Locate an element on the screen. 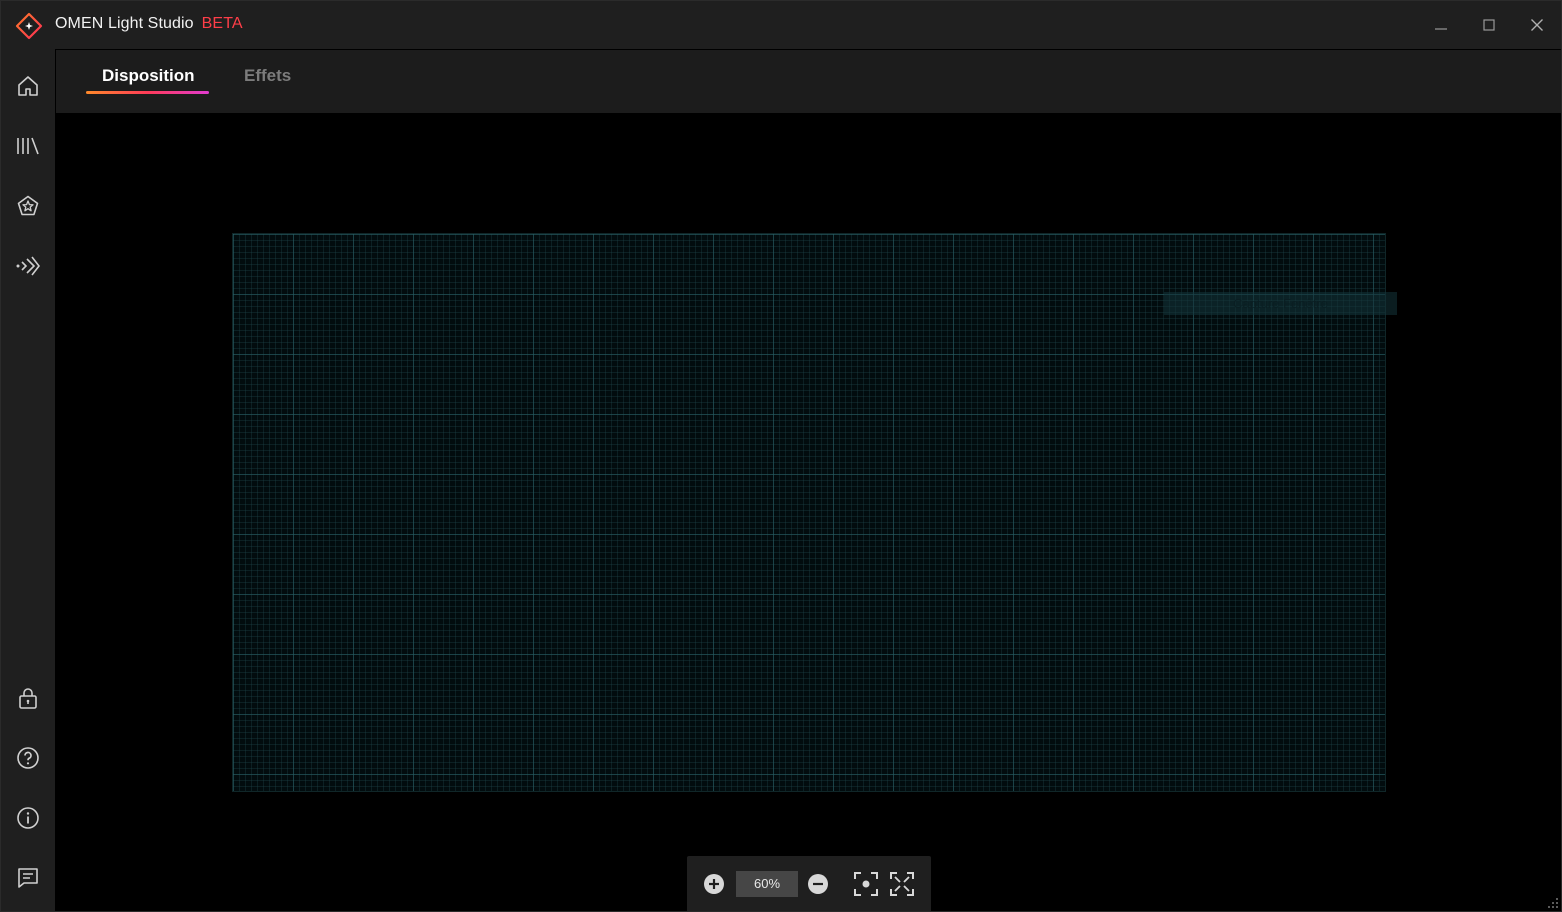 This screenshot has height=912, width=1562. sidebar-item-feedback is located at coordinates (28, 878).